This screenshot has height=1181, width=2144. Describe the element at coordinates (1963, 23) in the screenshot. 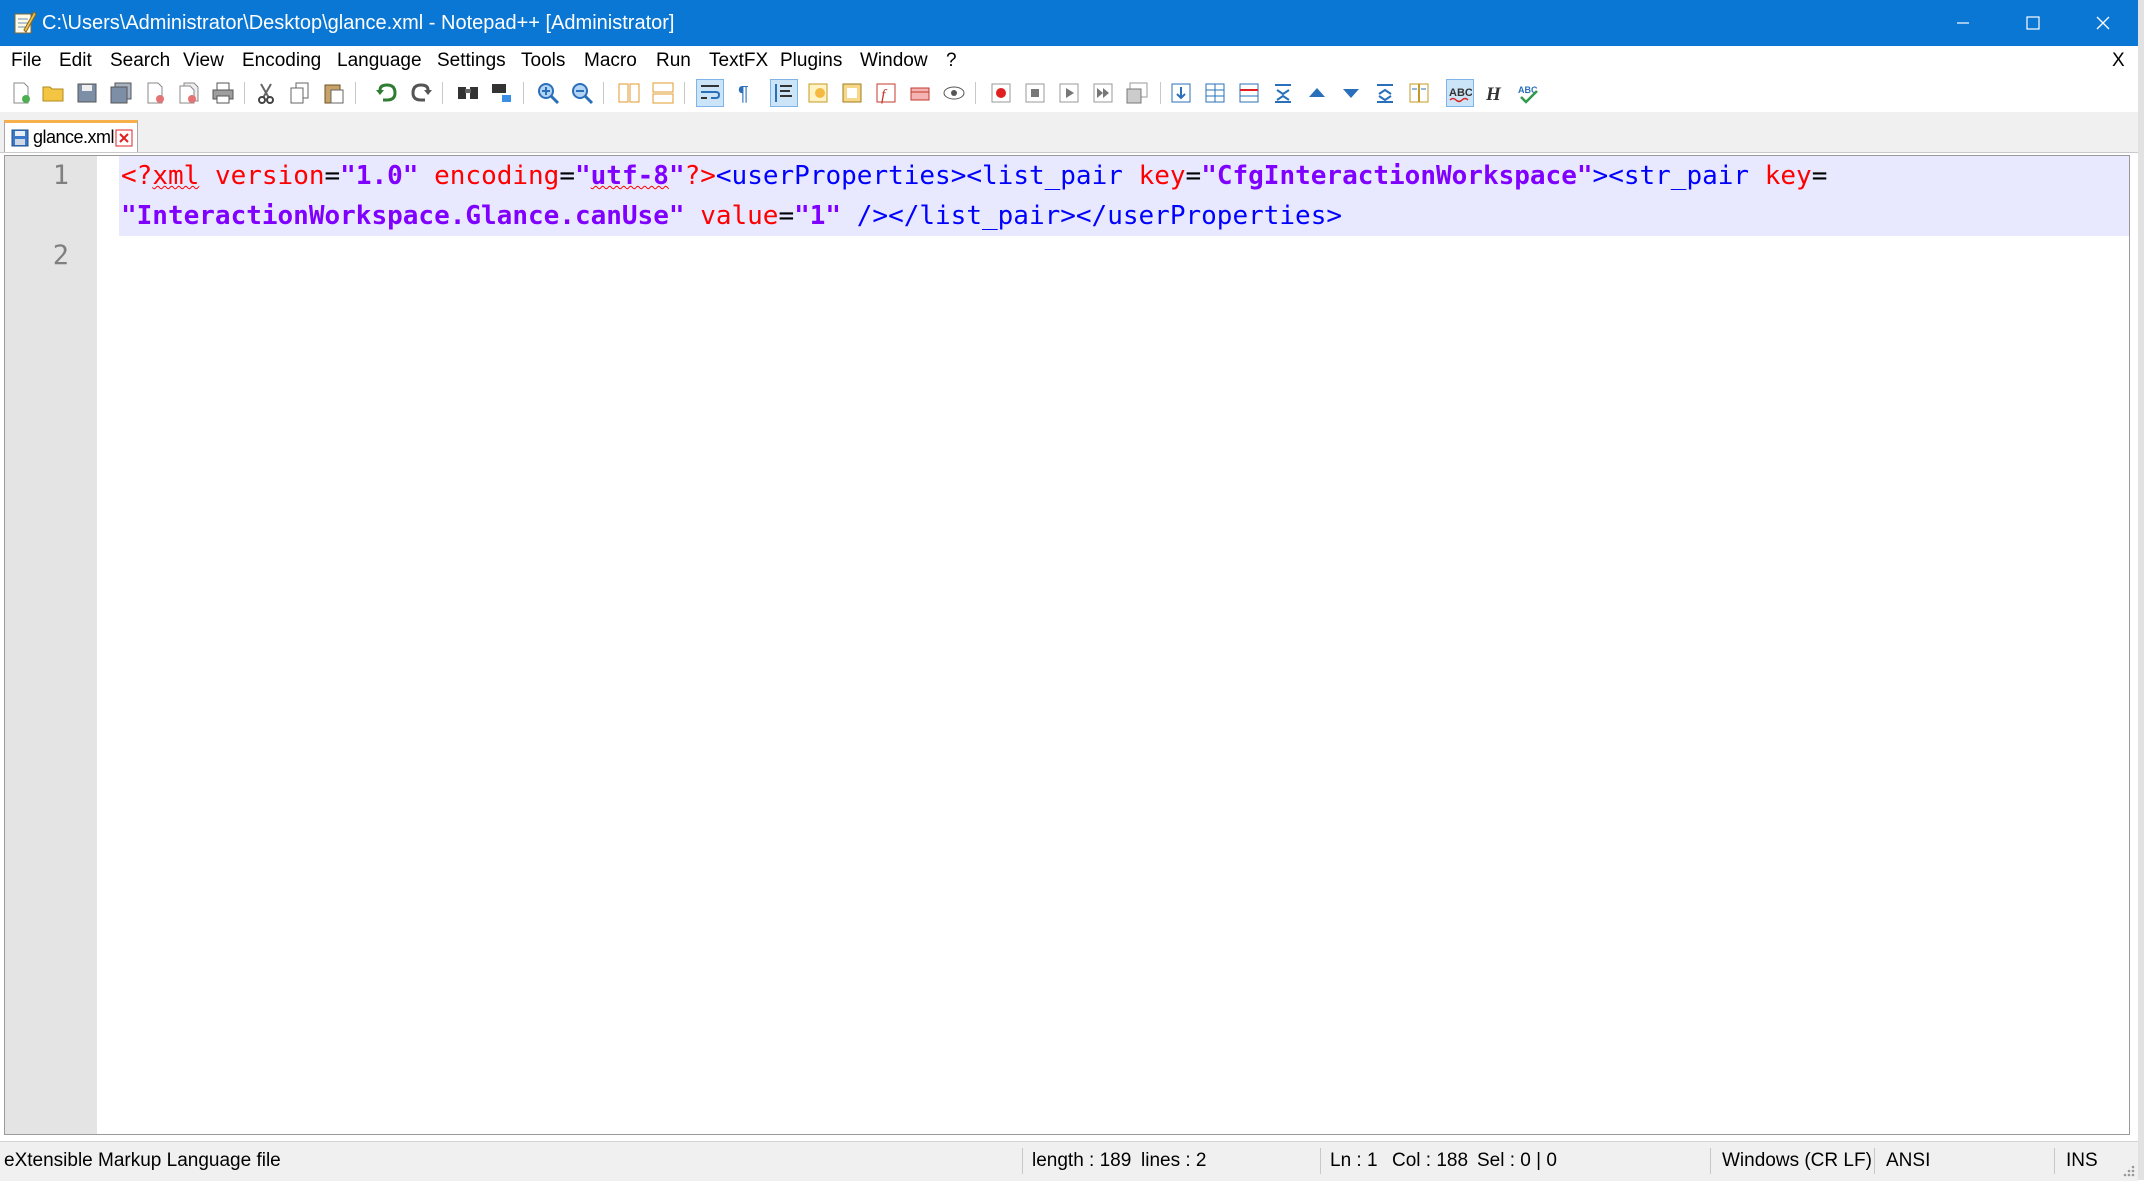

I see `minimize-button` at that location.